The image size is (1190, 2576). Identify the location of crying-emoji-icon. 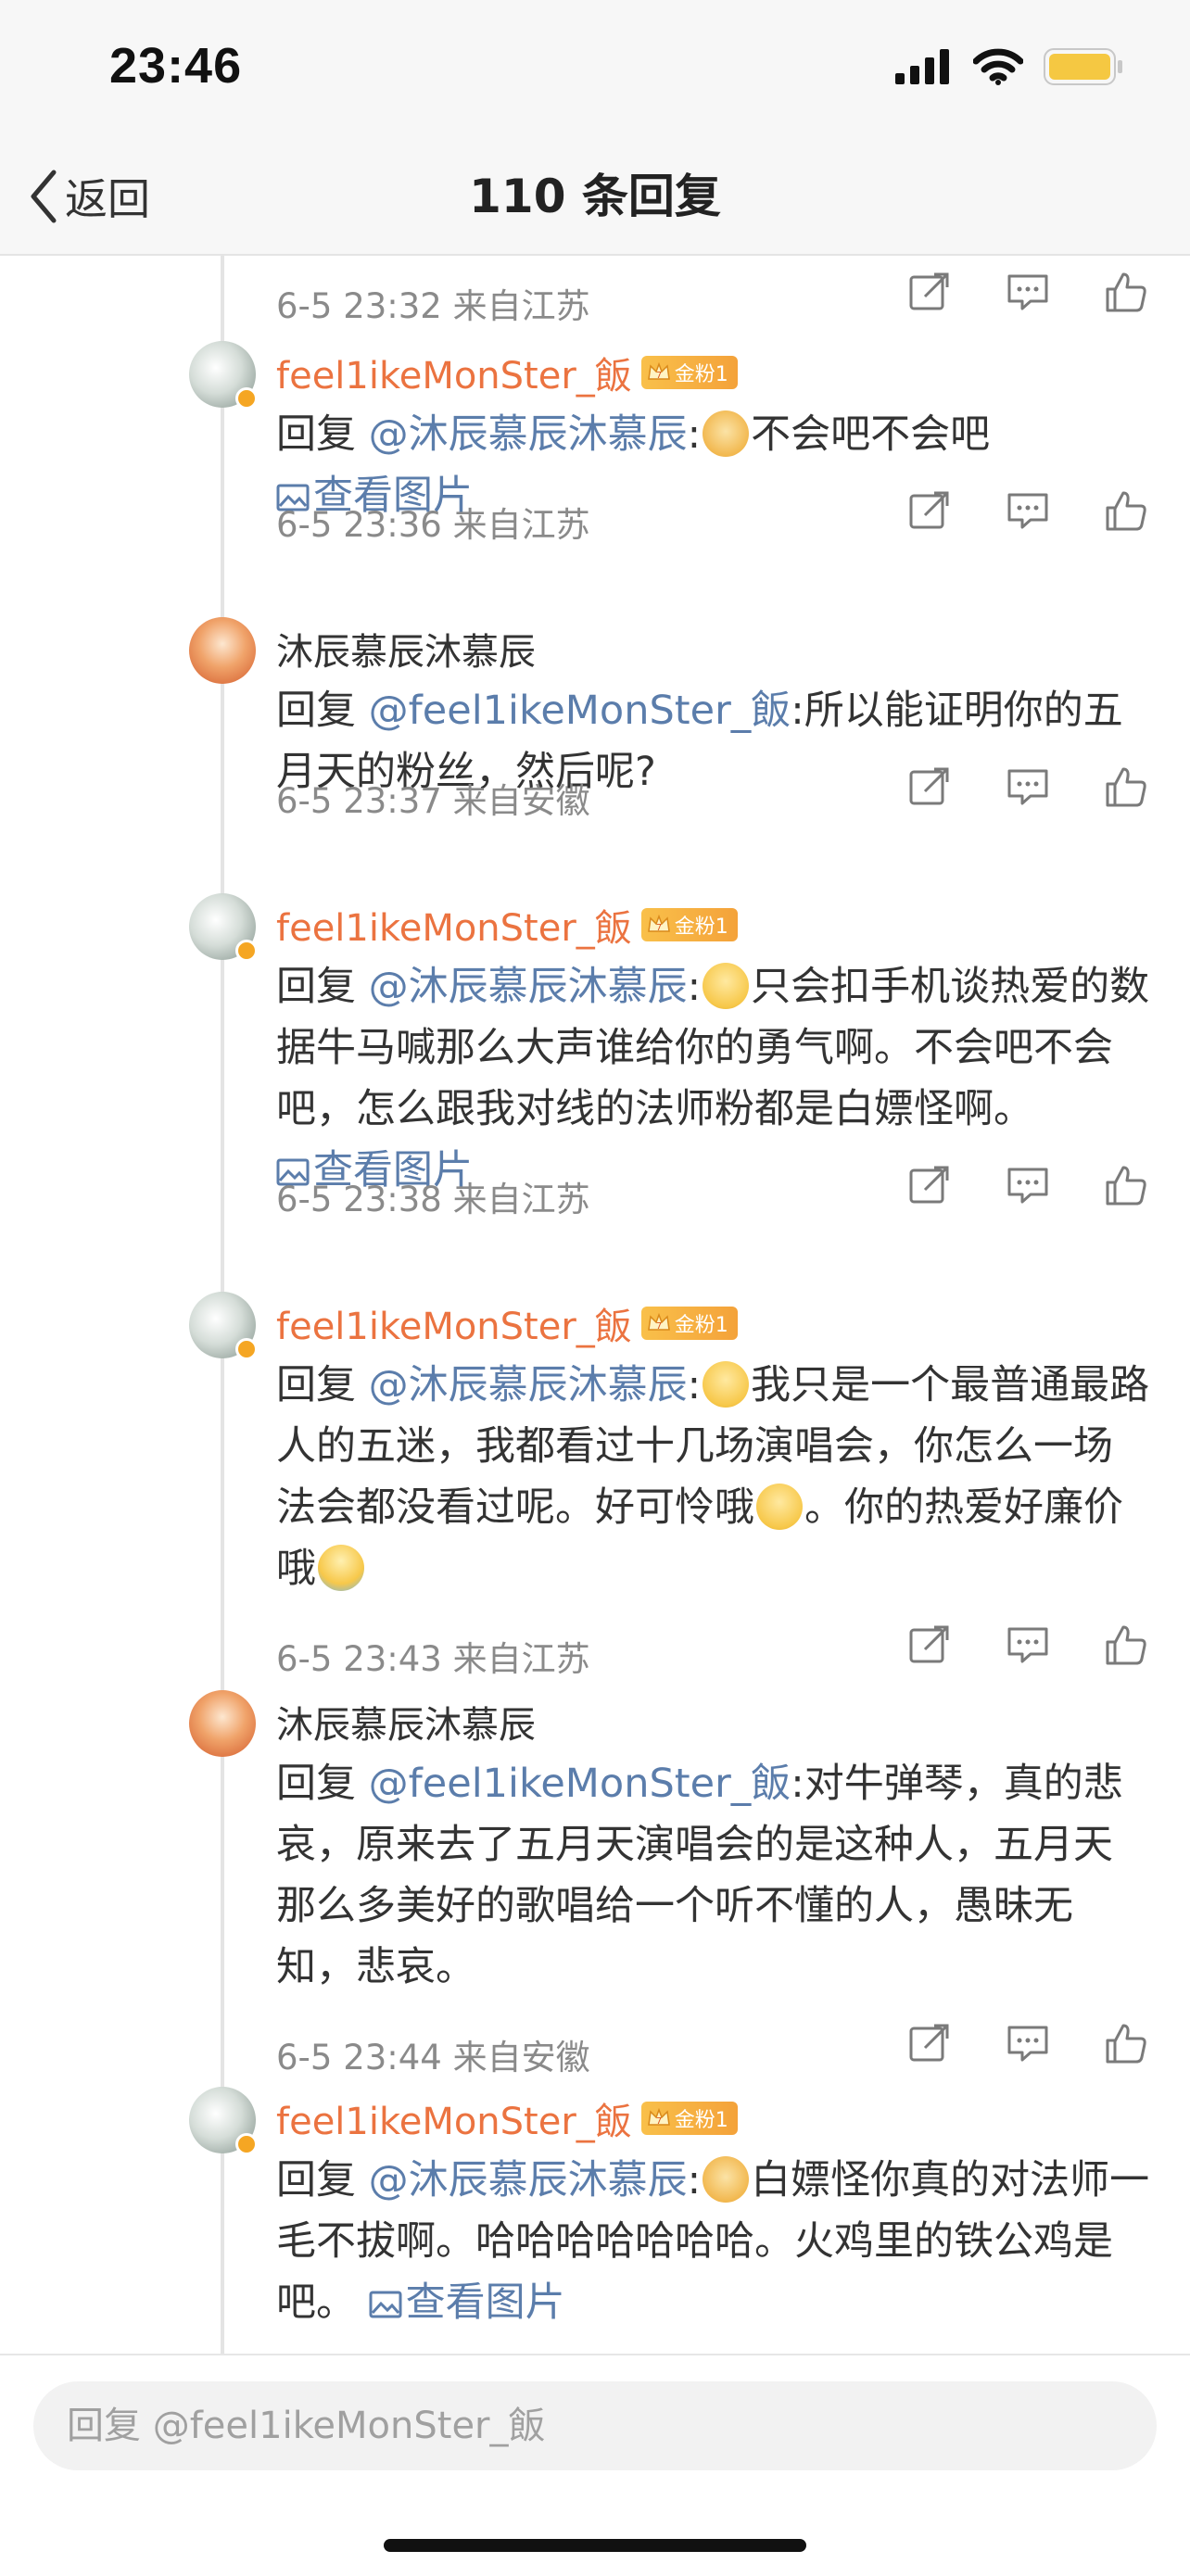
(341, 1568).